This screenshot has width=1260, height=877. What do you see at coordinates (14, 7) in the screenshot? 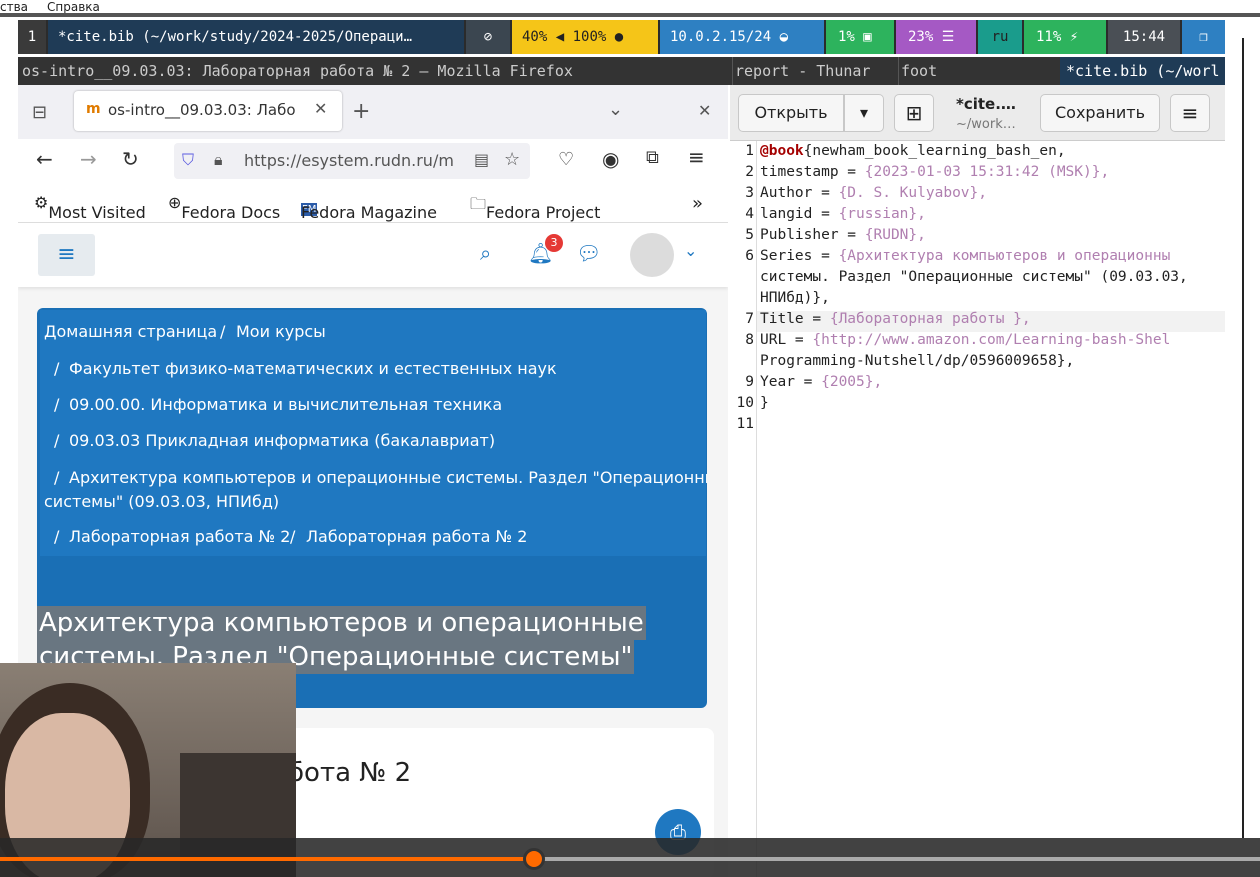
I see `menu-item-tools: ства` at bounding box center [14, 7].